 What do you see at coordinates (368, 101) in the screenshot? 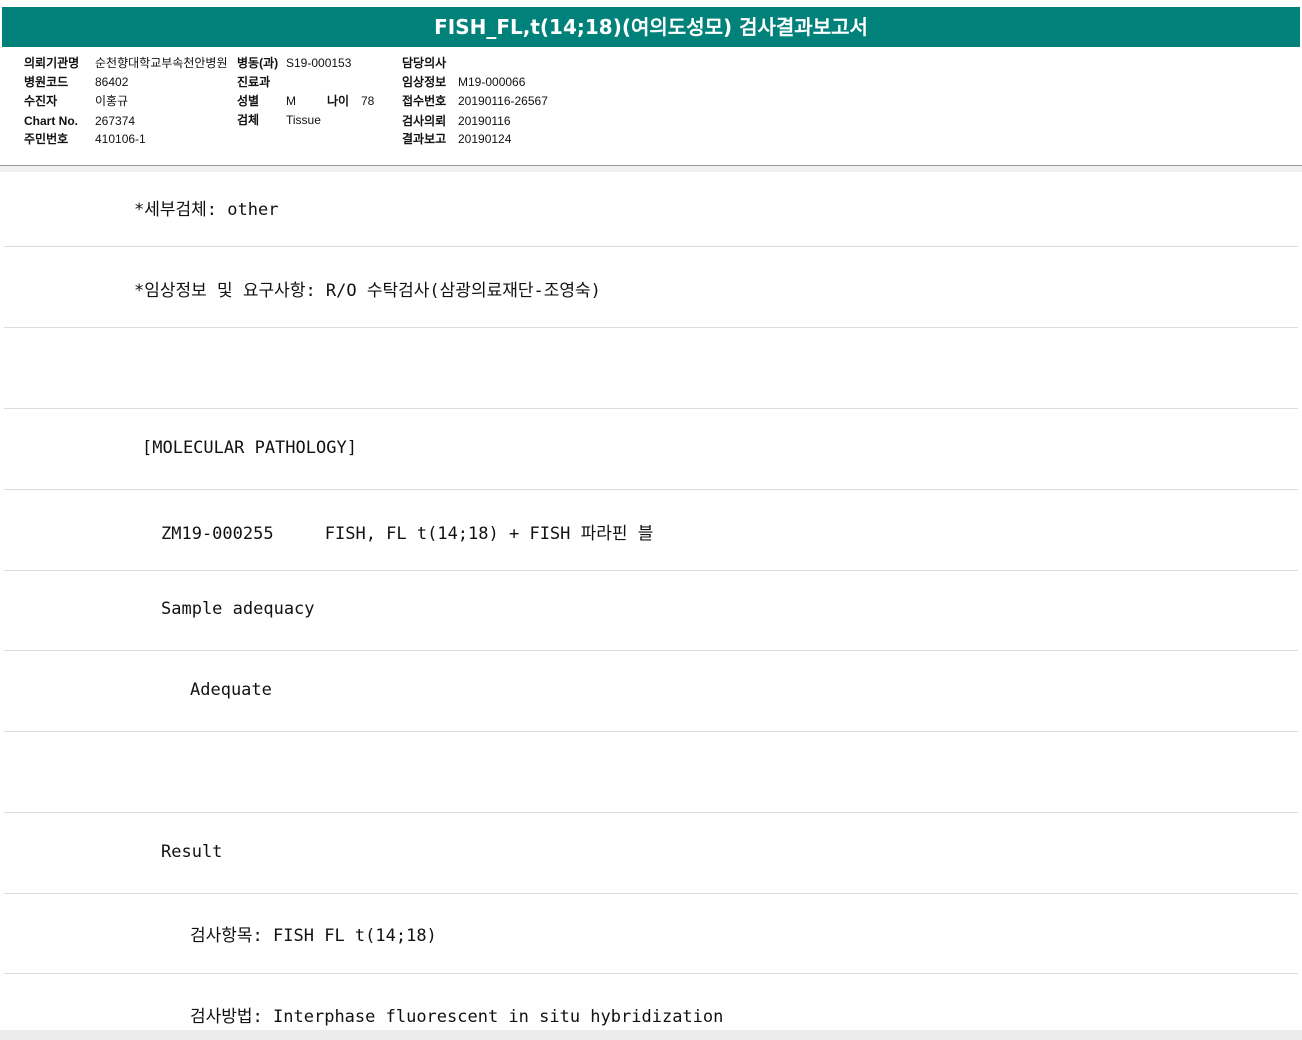
I see `age-value: 78` at bounding box center [368, 101].